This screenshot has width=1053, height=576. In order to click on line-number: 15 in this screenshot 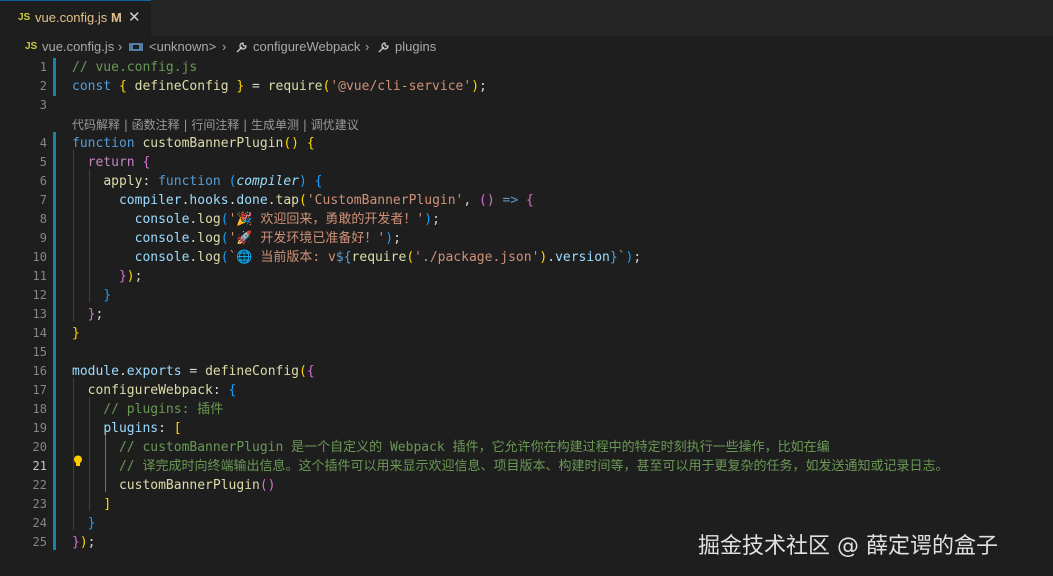, I will do `click(39, 352)`.